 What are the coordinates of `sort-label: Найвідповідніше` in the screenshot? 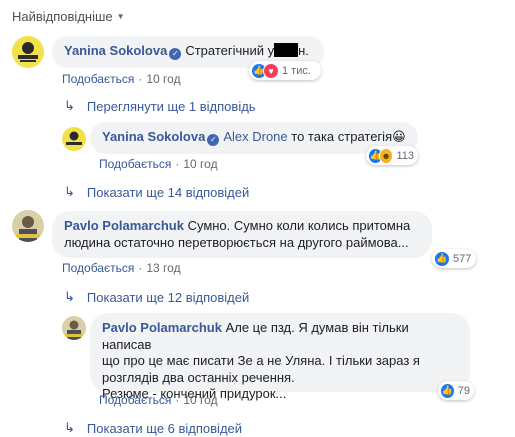 It's located at (62, 16).